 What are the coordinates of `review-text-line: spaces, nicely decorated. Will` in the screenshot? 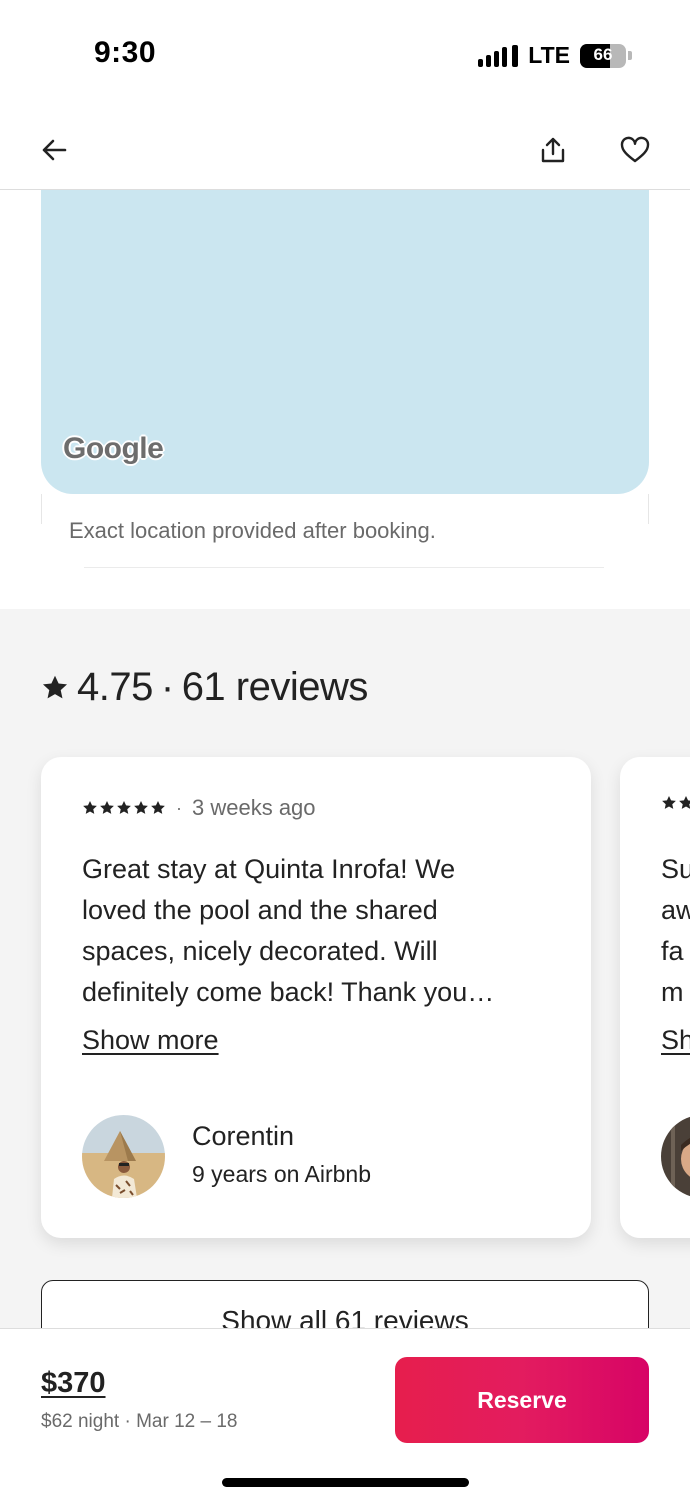 It's located at (260, 951).